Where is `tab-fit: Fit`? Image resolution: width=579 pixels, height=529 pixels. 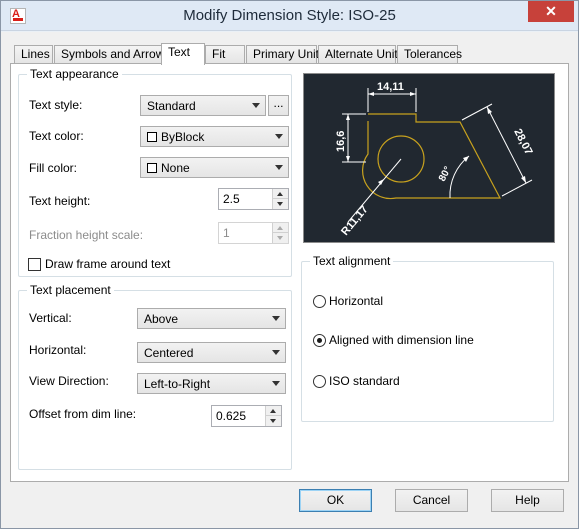
tab-fit: Fit is located at coordinates (225, 54).